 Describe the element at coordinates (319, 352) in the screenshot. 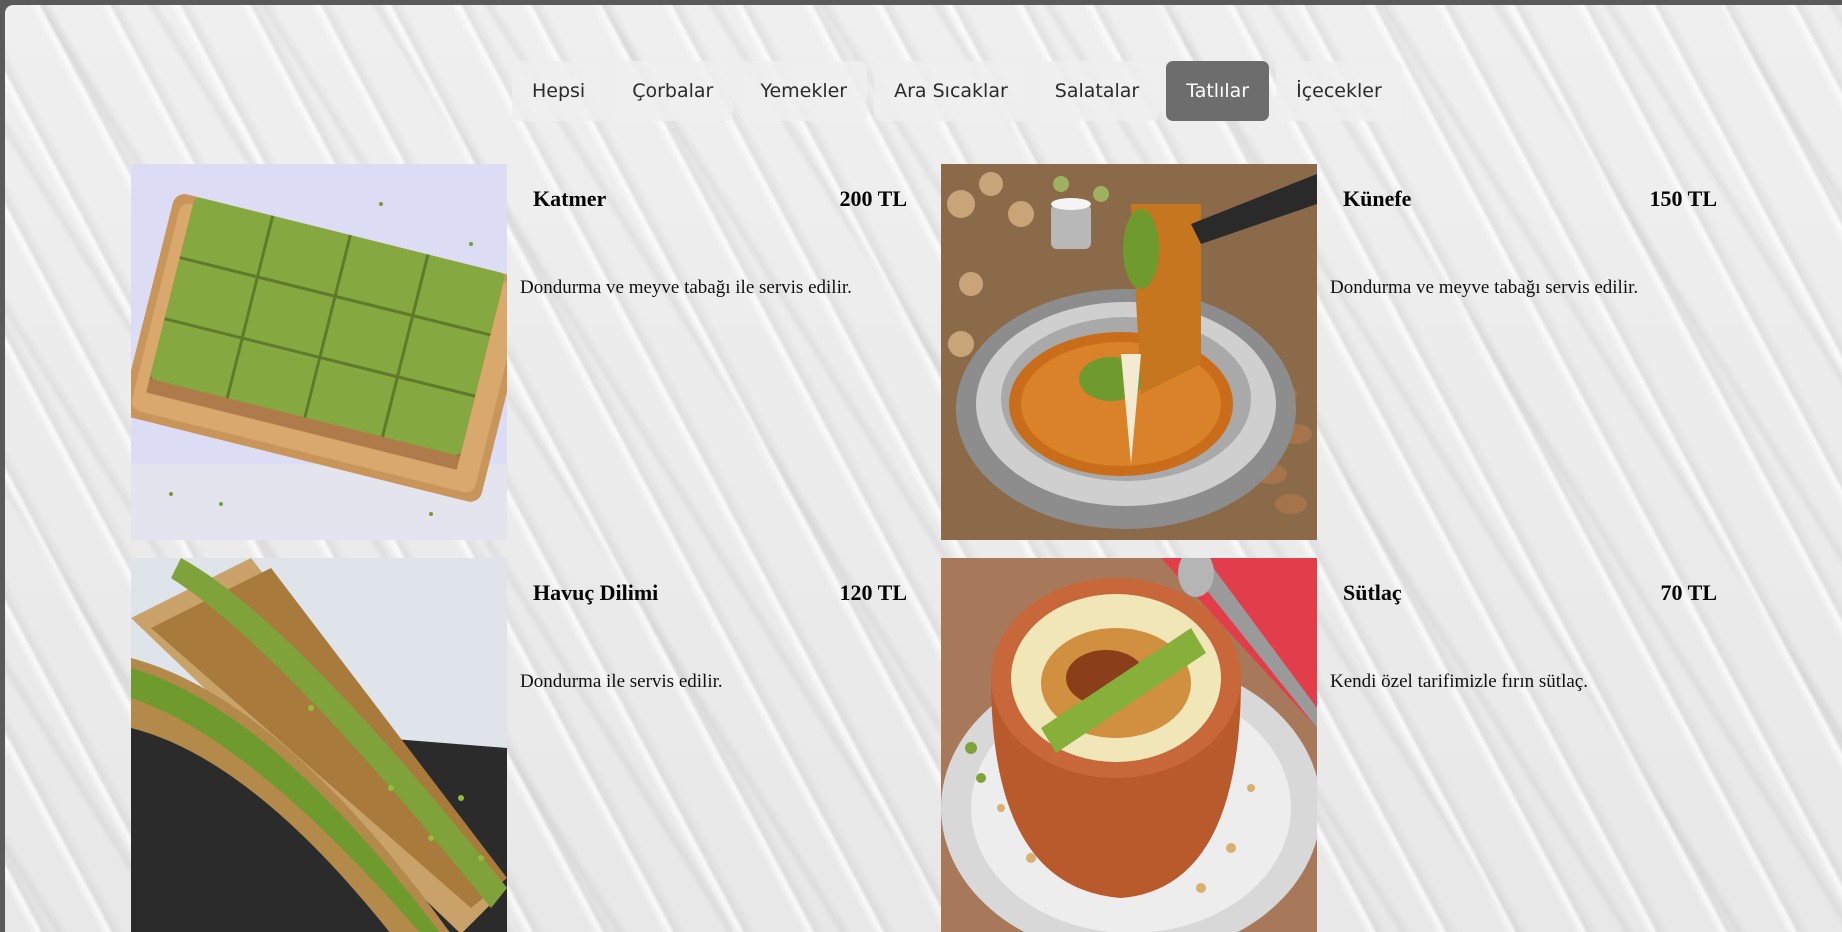

I see `katmer-photo` at that location.